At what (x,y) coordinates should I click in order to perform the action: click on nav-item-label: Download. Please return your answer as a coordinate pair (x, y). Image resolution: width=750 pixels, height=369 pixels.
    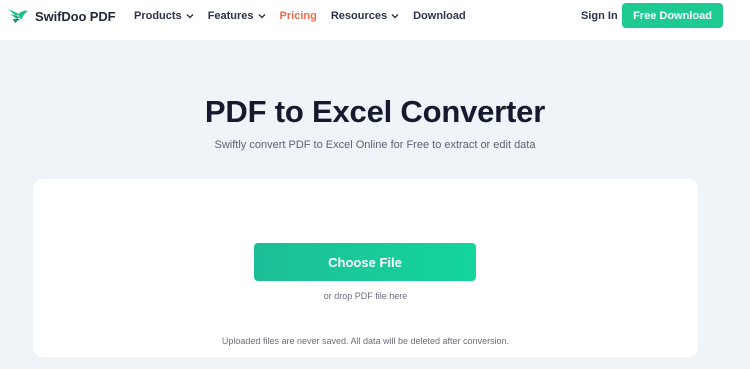
    Looking at the image, I should click on (439, 16).